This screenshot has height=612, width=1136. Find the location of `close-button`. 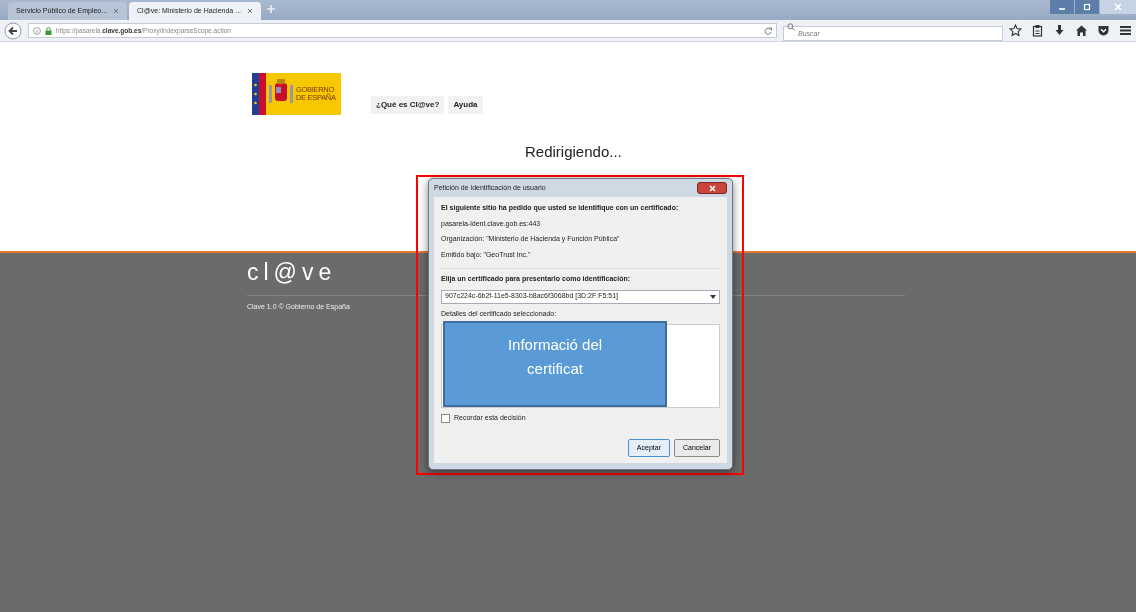

close-button is located at coordinates (712, 188).